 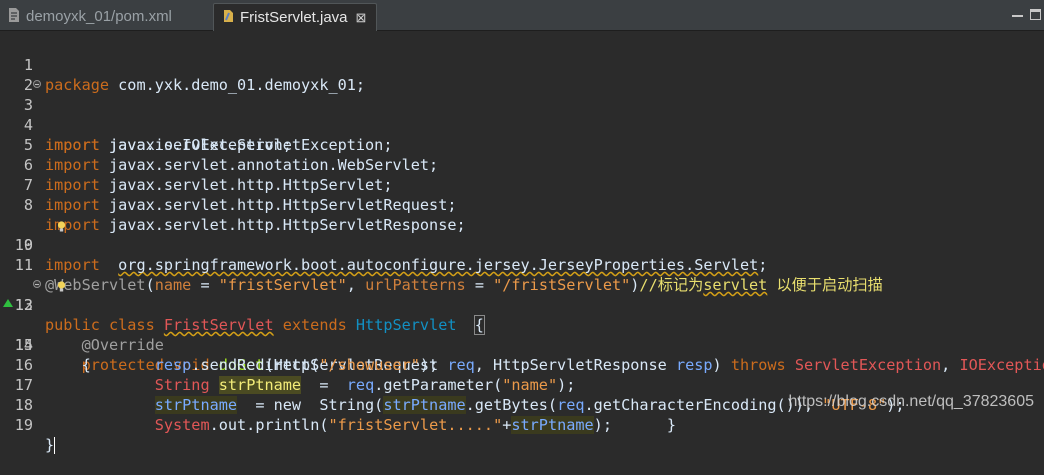 I want to click on override-arrow-icon, so click(x=8, y=303).